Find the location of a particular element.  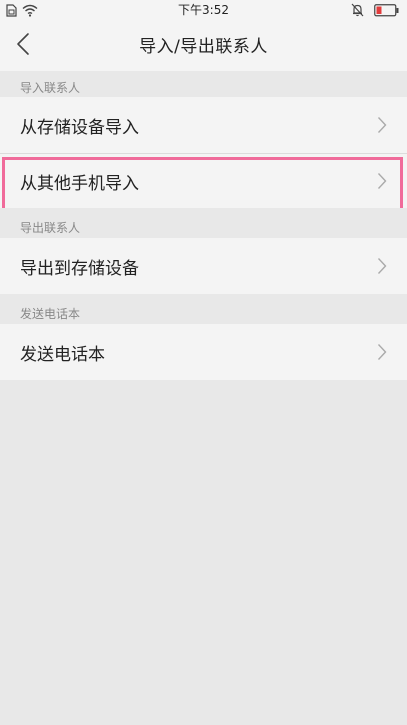

section-header-send: 发送电话本 is located at coordinates (203, 309).